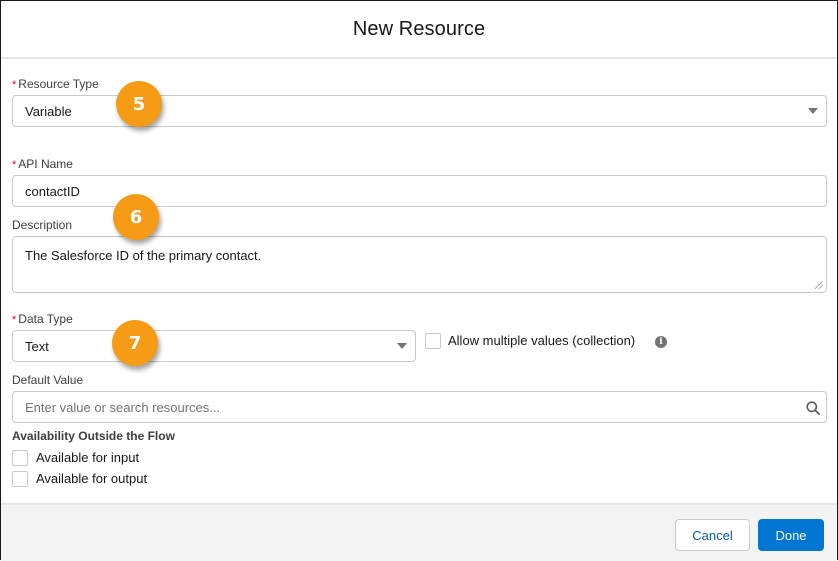 The width and height of the screenshot is (838, 561). Describe the element at coordinates (20, 479) in the screenshot. I see `available-for-output-checkbox` at that location.